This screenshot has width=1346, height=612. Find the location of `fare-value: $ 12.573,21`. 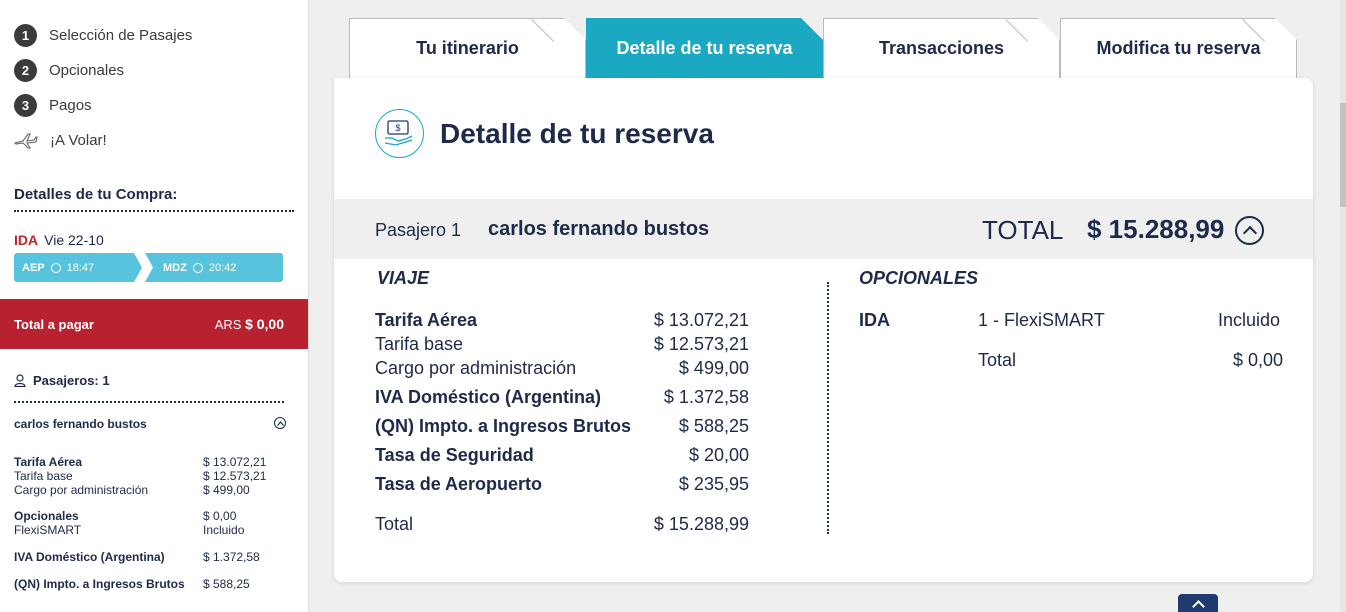

fare-value: $ 12.573,21 is located at coordinates (235, 476).